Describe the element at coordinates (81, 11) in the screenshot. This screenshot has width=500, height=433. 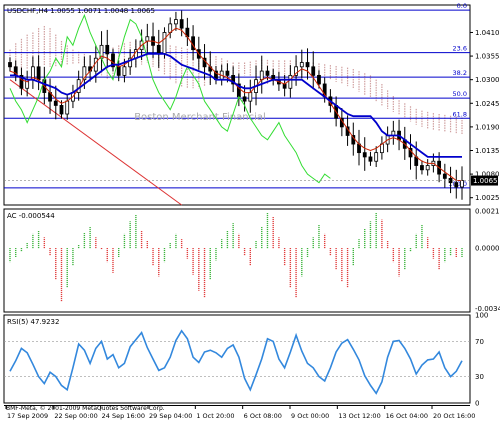
I see `chart-header-label: USDCHF,H4 1.0055 1.0071 1.0048 1.0065` at that location.